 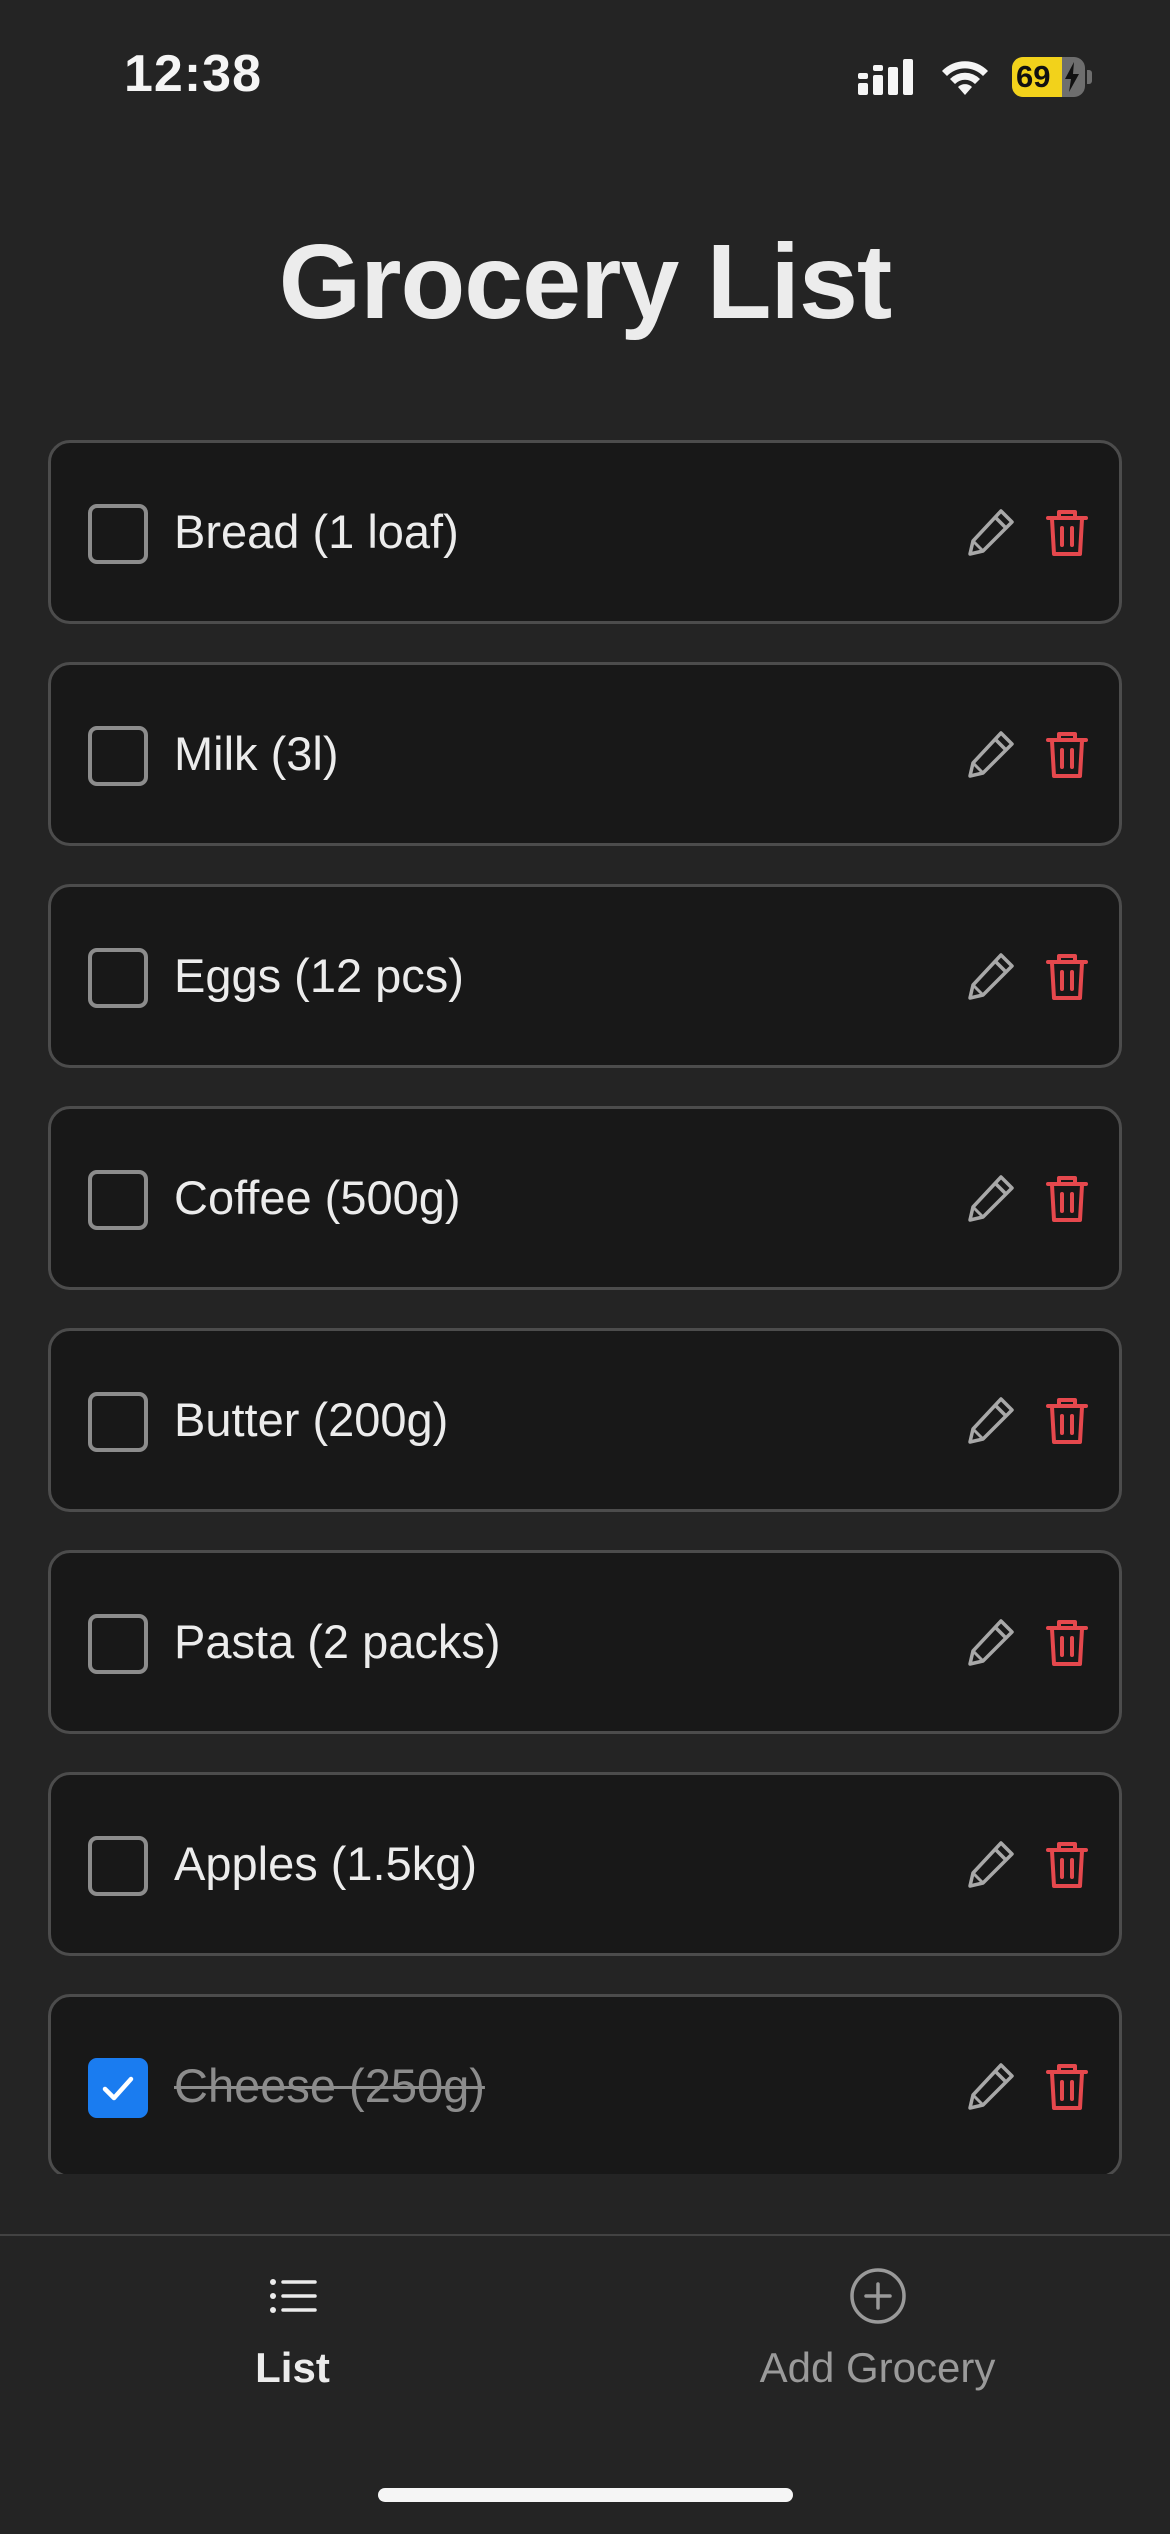 I want to click on status-icons: 69, so click(x=975, y=77).